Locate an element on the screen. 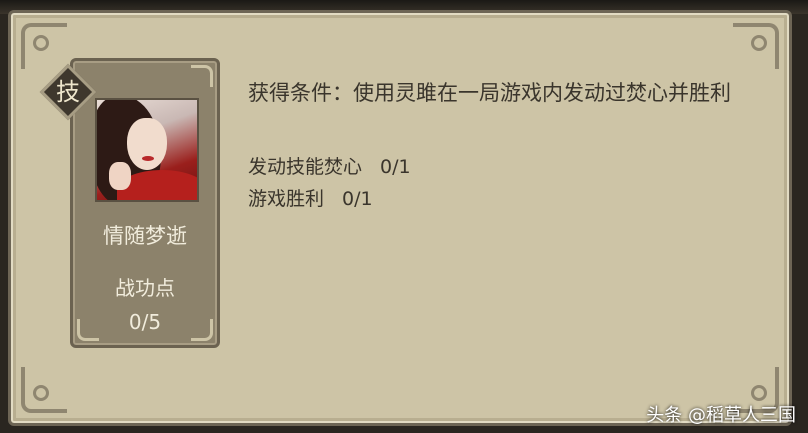 Image resolution: width=808 pixels, height=433 pixels. skin-name: 情随梦逝 is located at coordinates (145, 236).